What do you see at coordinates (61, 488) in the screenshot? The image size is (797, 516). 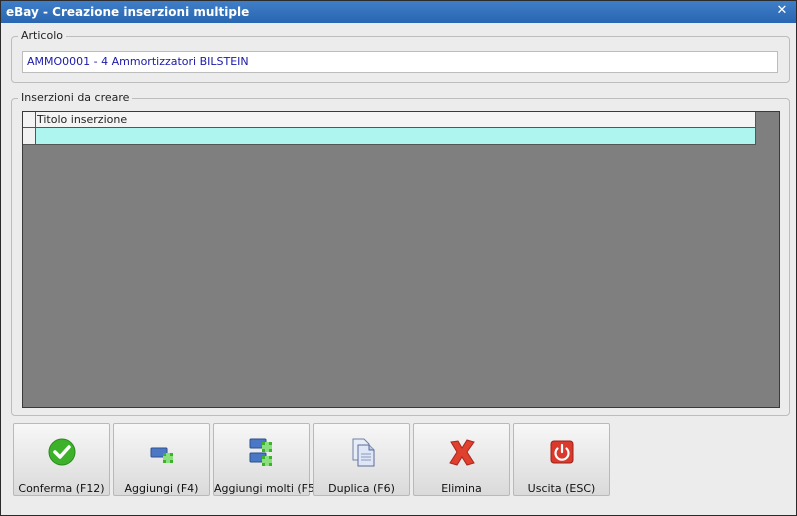 I see `conferma-label: Conferma (F12)` at bounding box center [61, 488].